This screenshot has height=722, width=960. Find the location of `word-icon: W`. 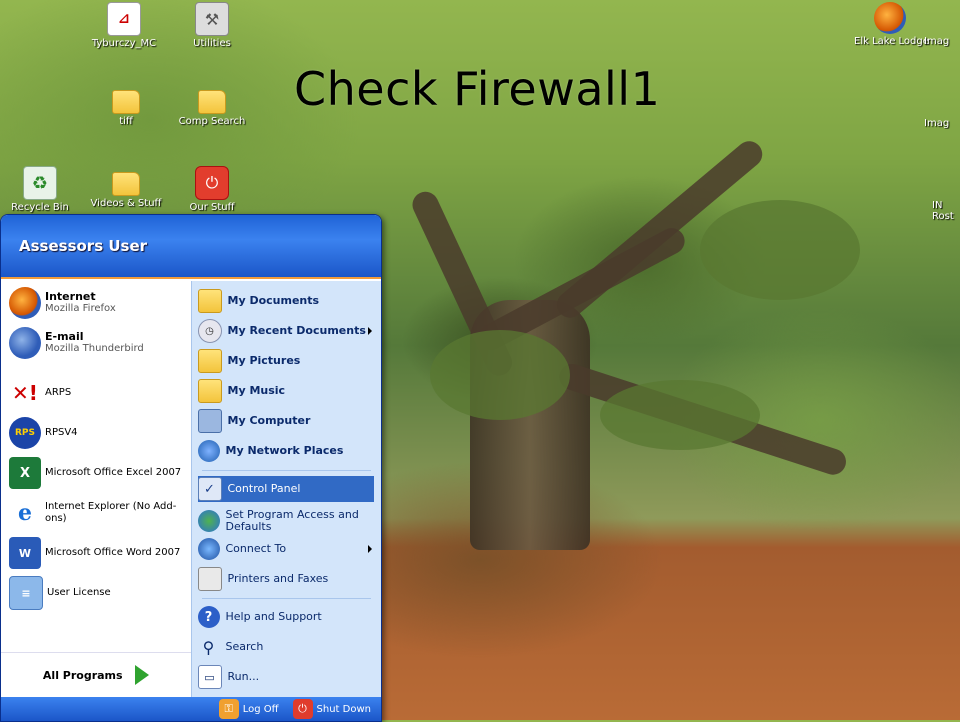

word-icon: W is located at coordinates (25, 553).